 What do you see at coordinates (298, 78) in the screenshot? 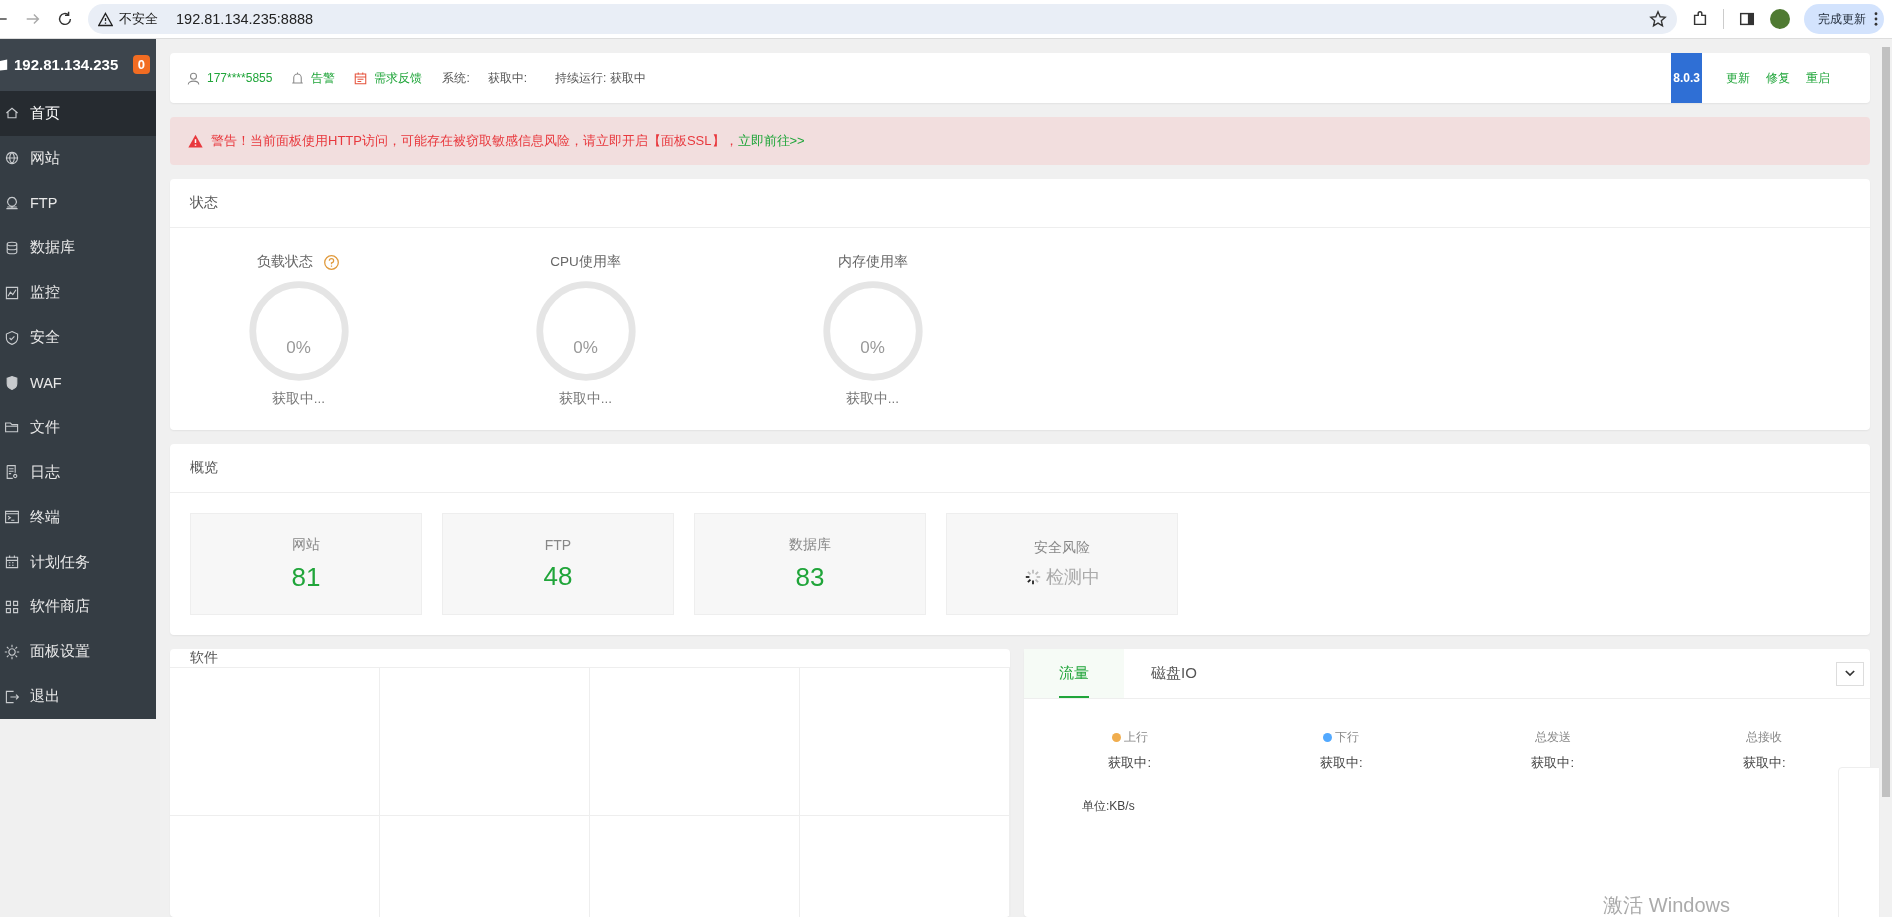
I see `alarm-icon` at bounding box center [298, 78].